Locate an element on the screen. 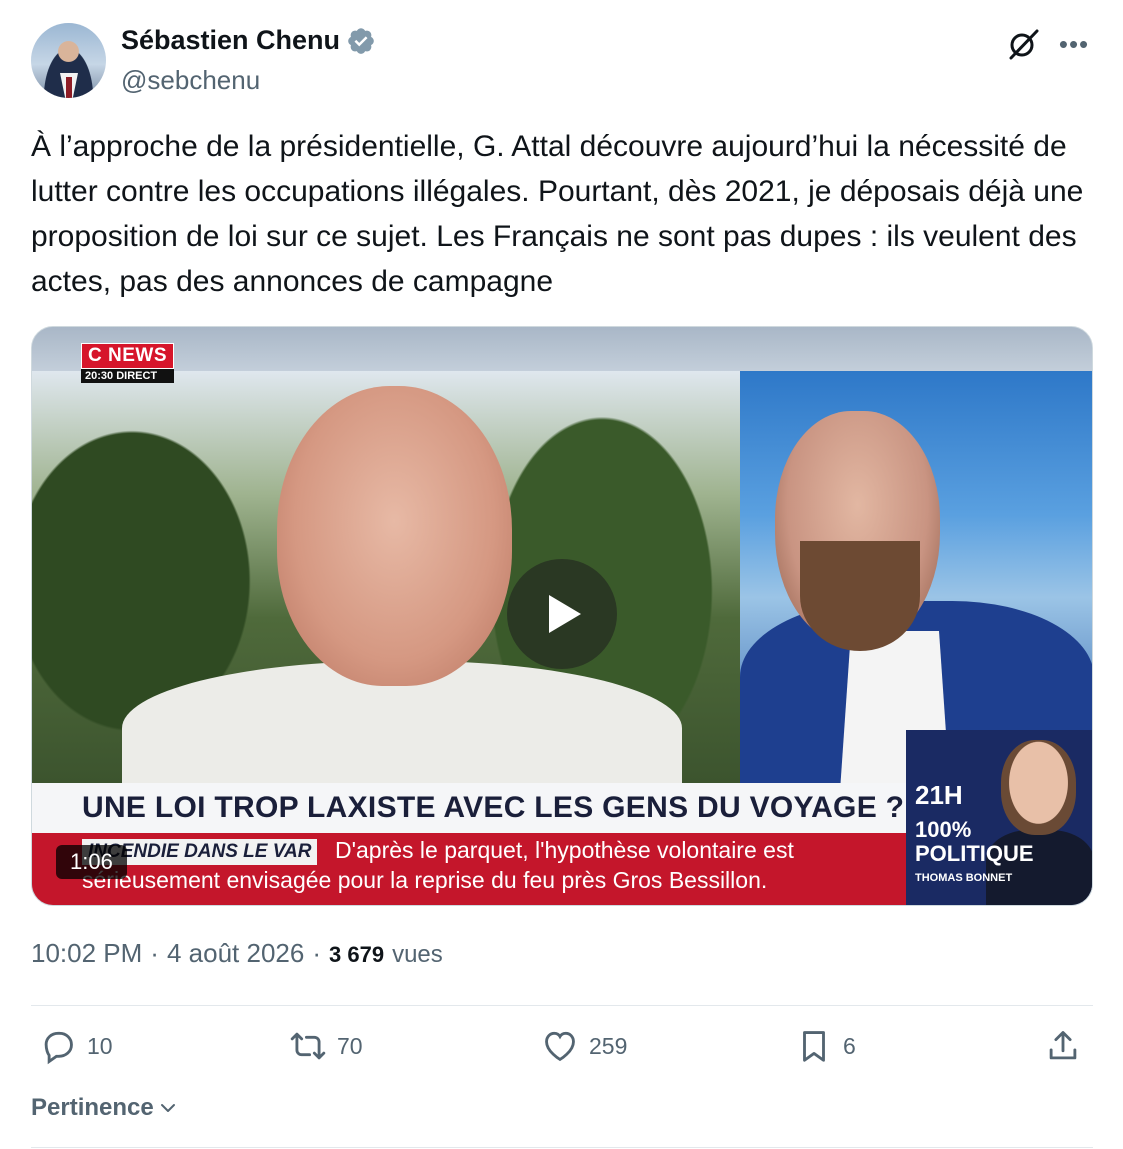 The width and height of the screenshot is (1123, 1149). show-name: 100% POLITIQUE is located at coordinates (974, 842).